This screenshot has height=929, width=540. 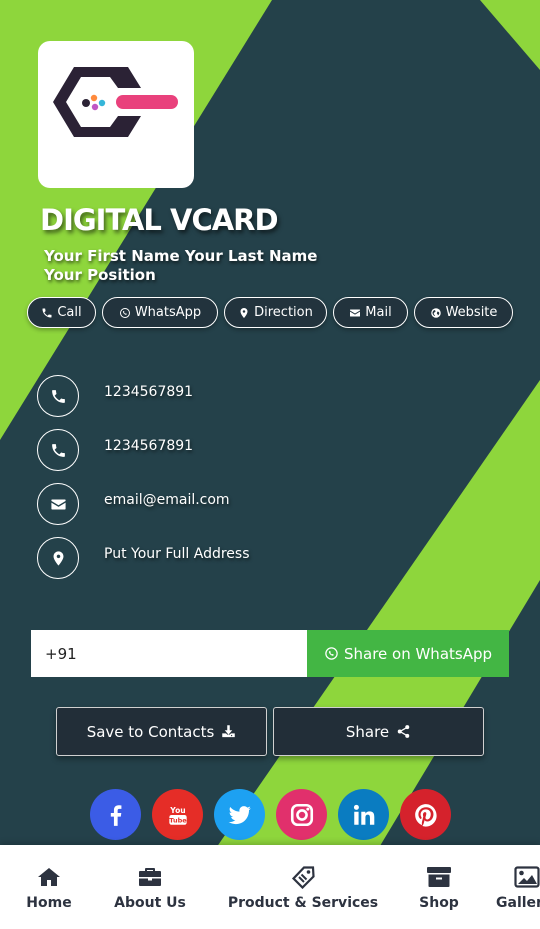 I want to click on nav-label: Shop, so click(x=439, y=903).